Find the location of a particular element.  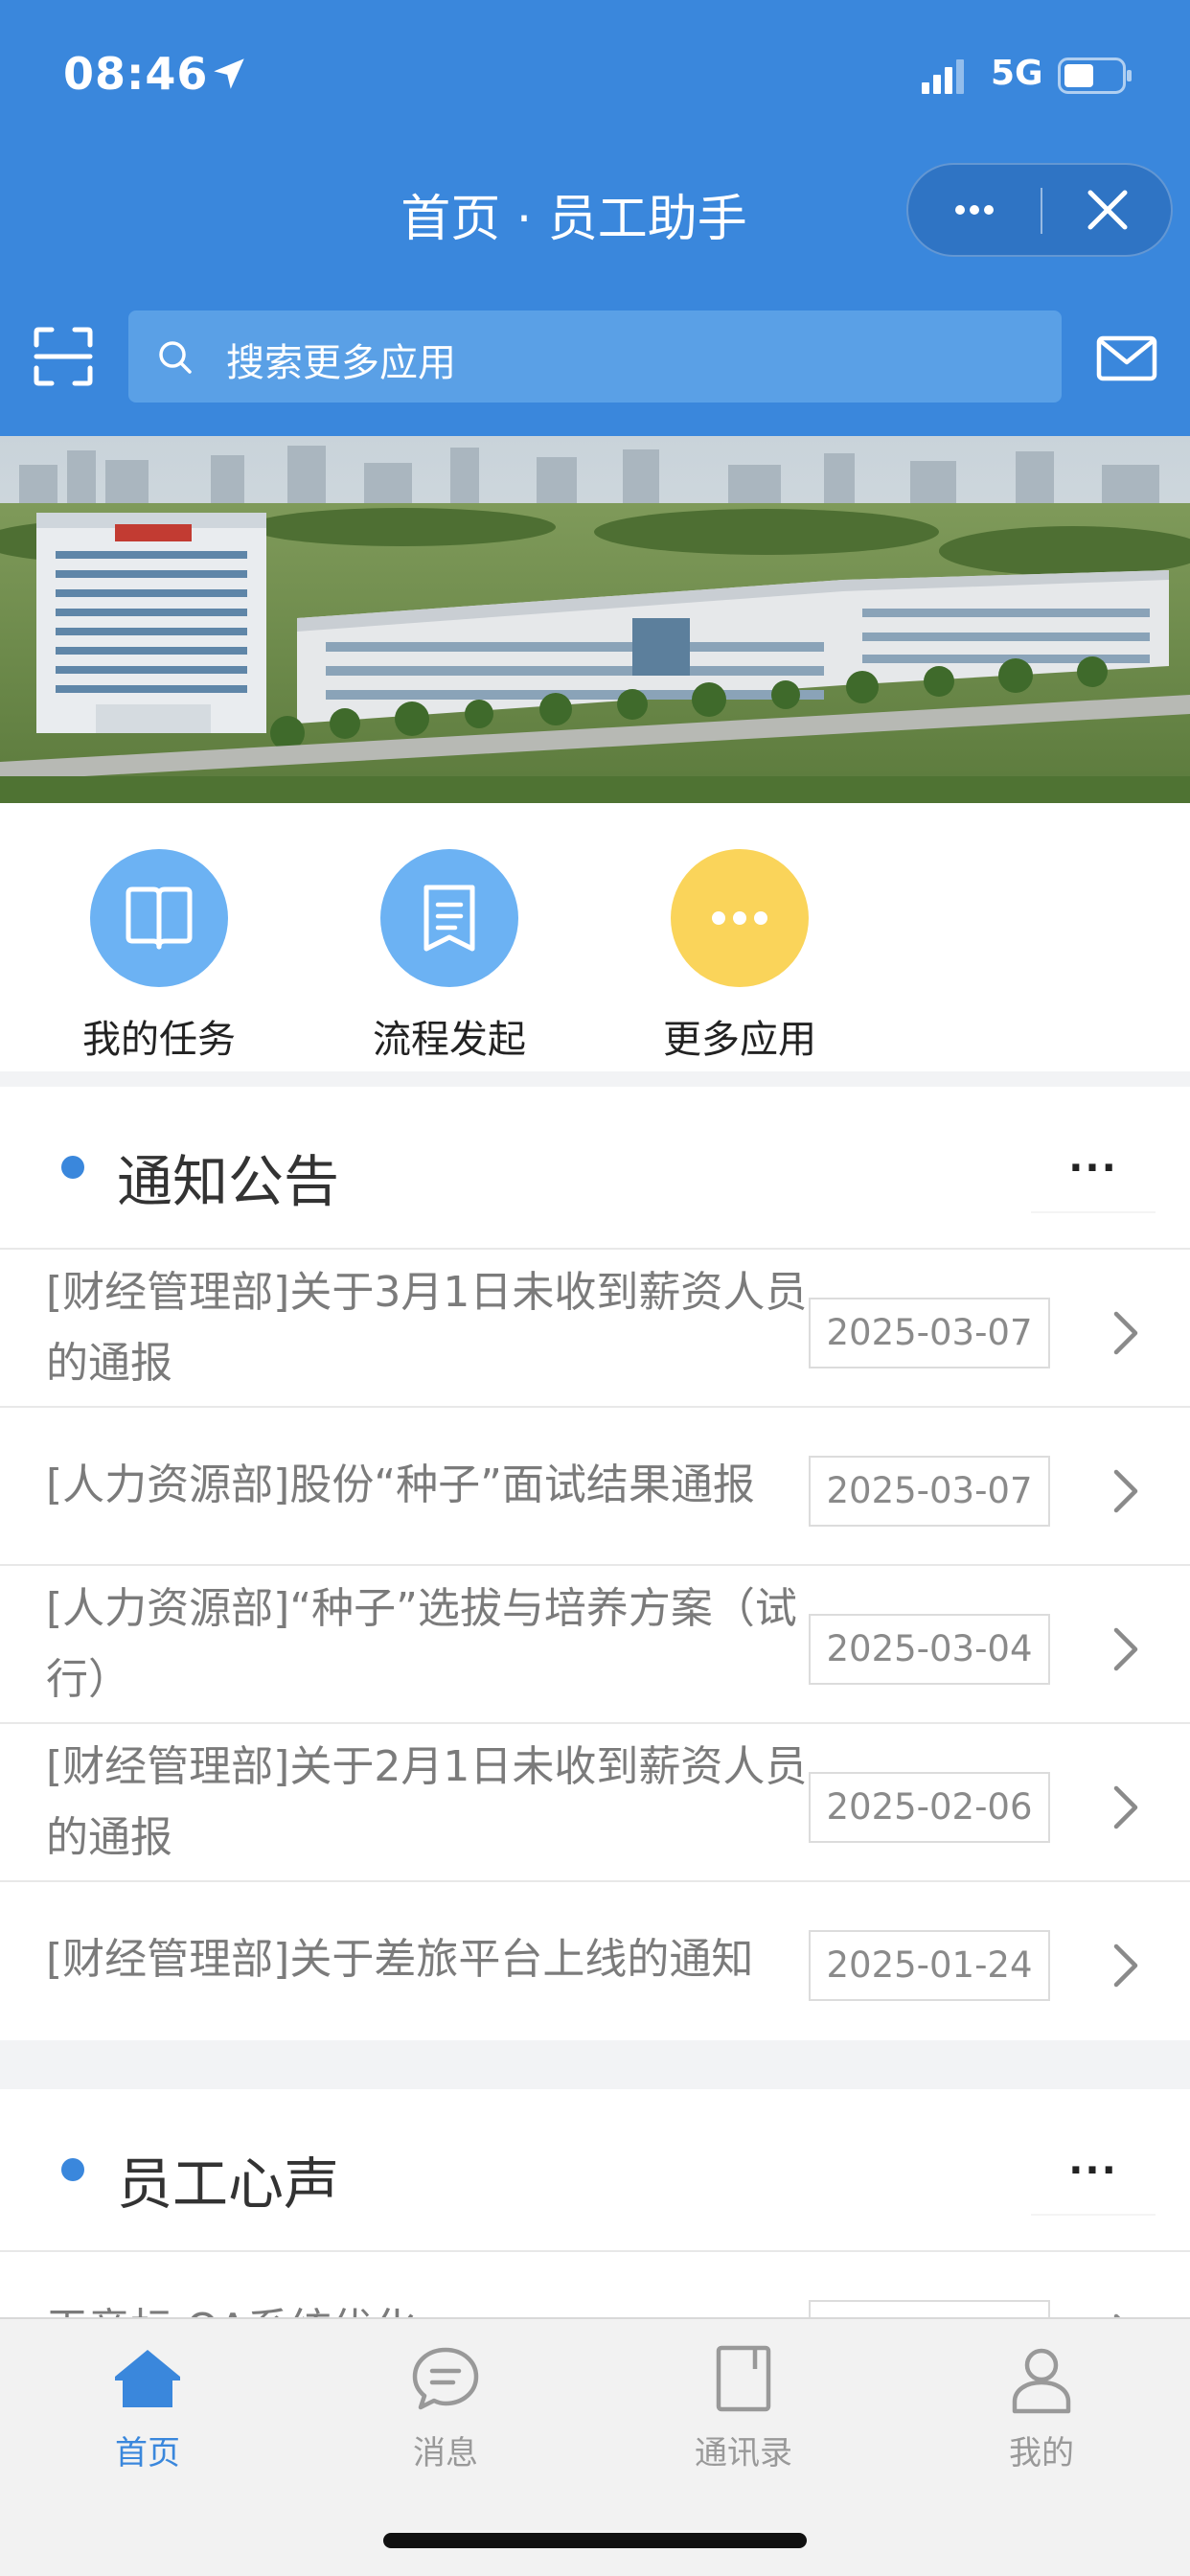

scan-icon is located at coordinates (64, 356).